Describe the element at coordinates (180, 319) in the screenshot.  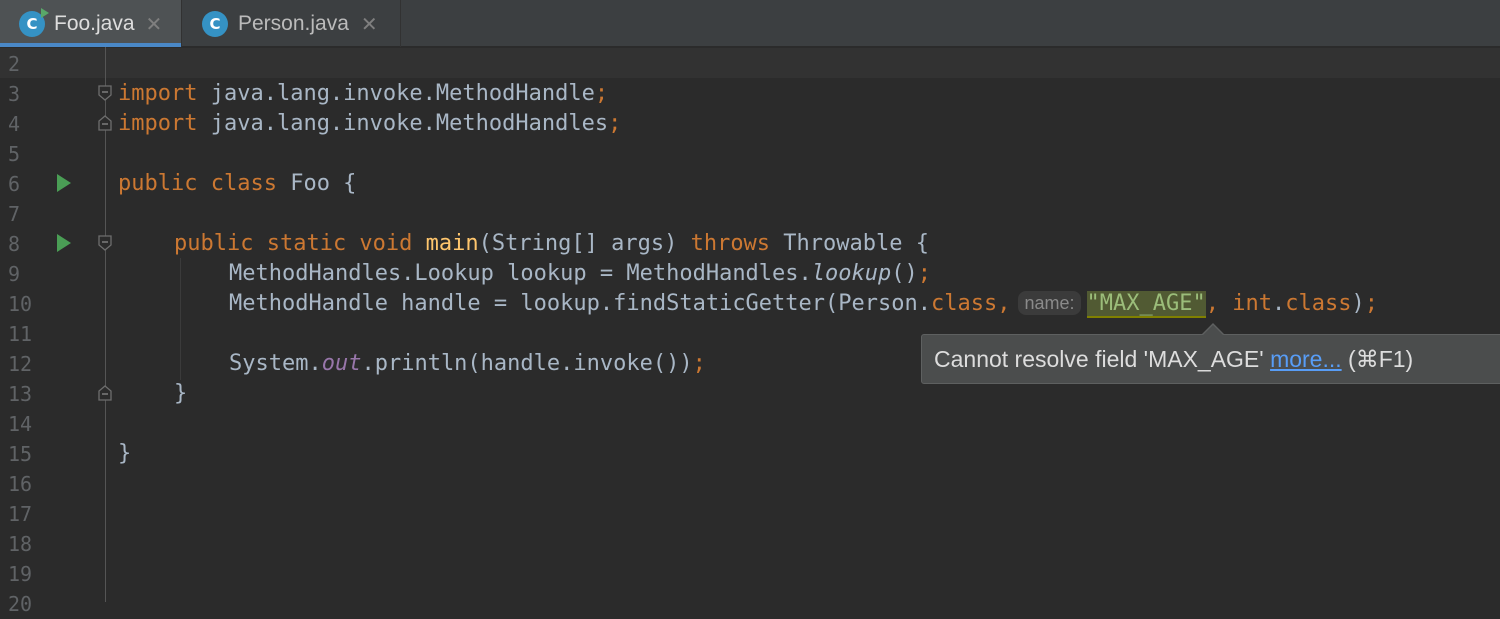
I see `indent-guide` at that location.